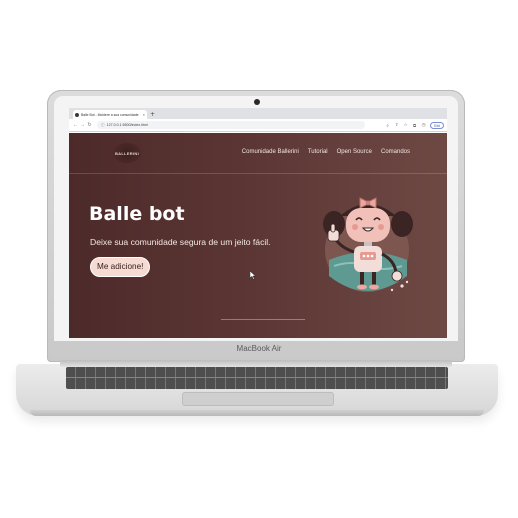 The height and width of the screenshot is (518, 518). I want to click on hero-title: Balle bot, so click(137, 214).